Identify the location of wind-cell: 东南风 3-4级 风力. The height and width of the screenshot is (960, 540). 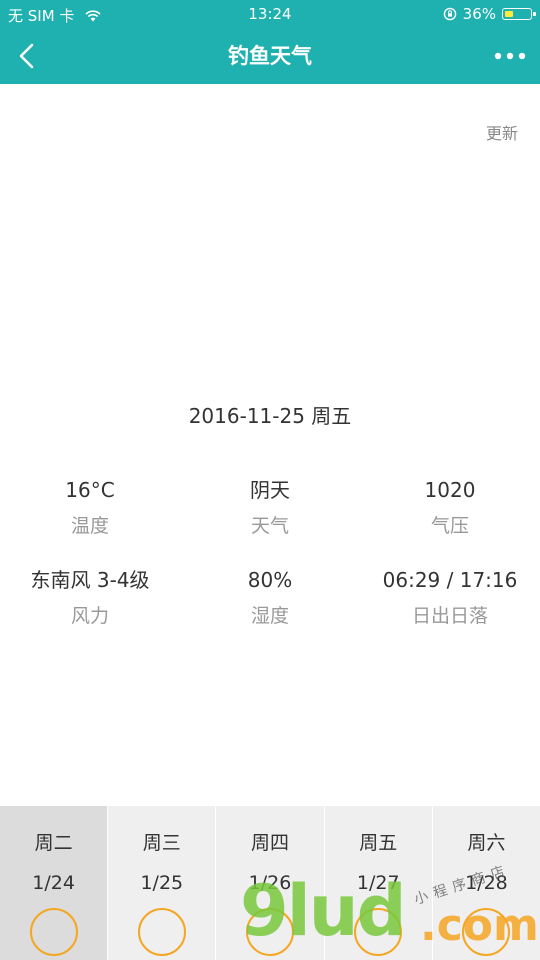
(90, 610).